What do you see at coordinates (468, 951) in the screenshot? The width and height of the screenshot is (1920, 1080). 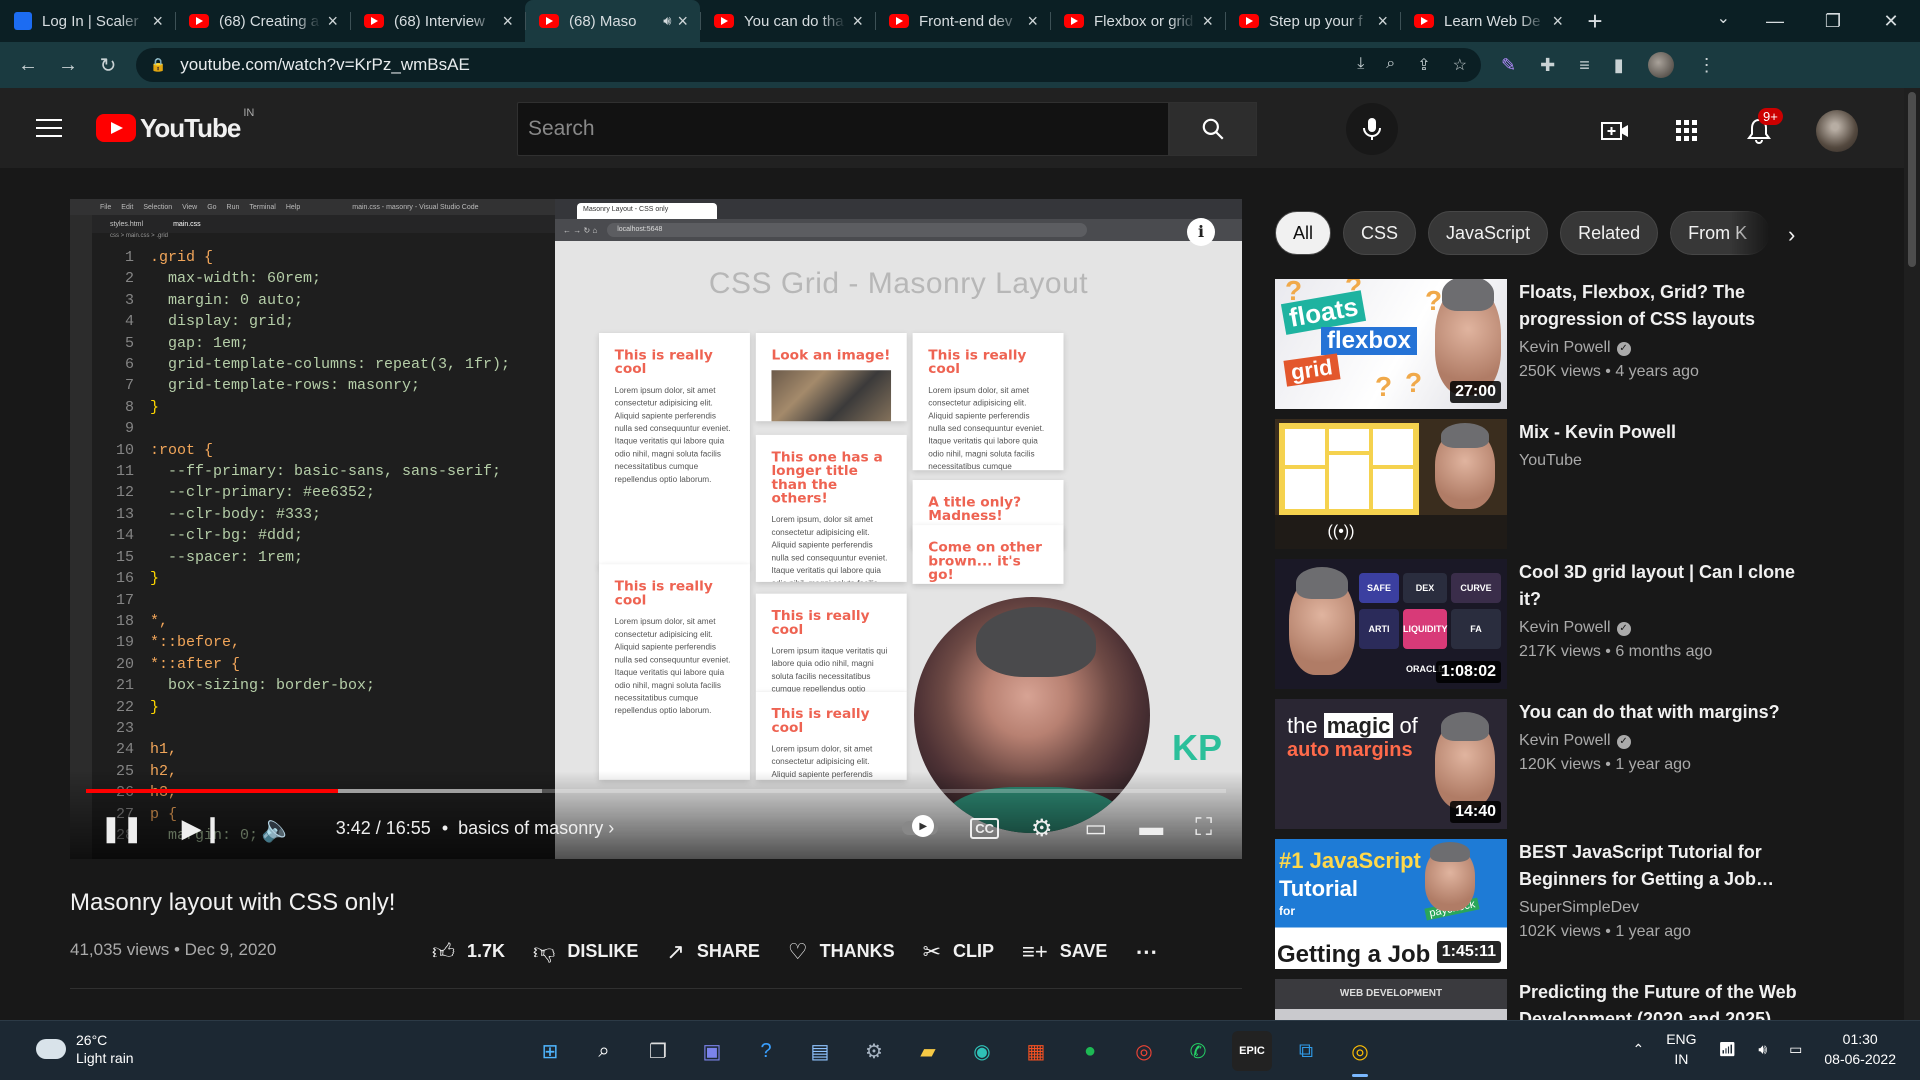 I see `like-button: 👍︎ 1.7K` at bounding box center [468, 951].